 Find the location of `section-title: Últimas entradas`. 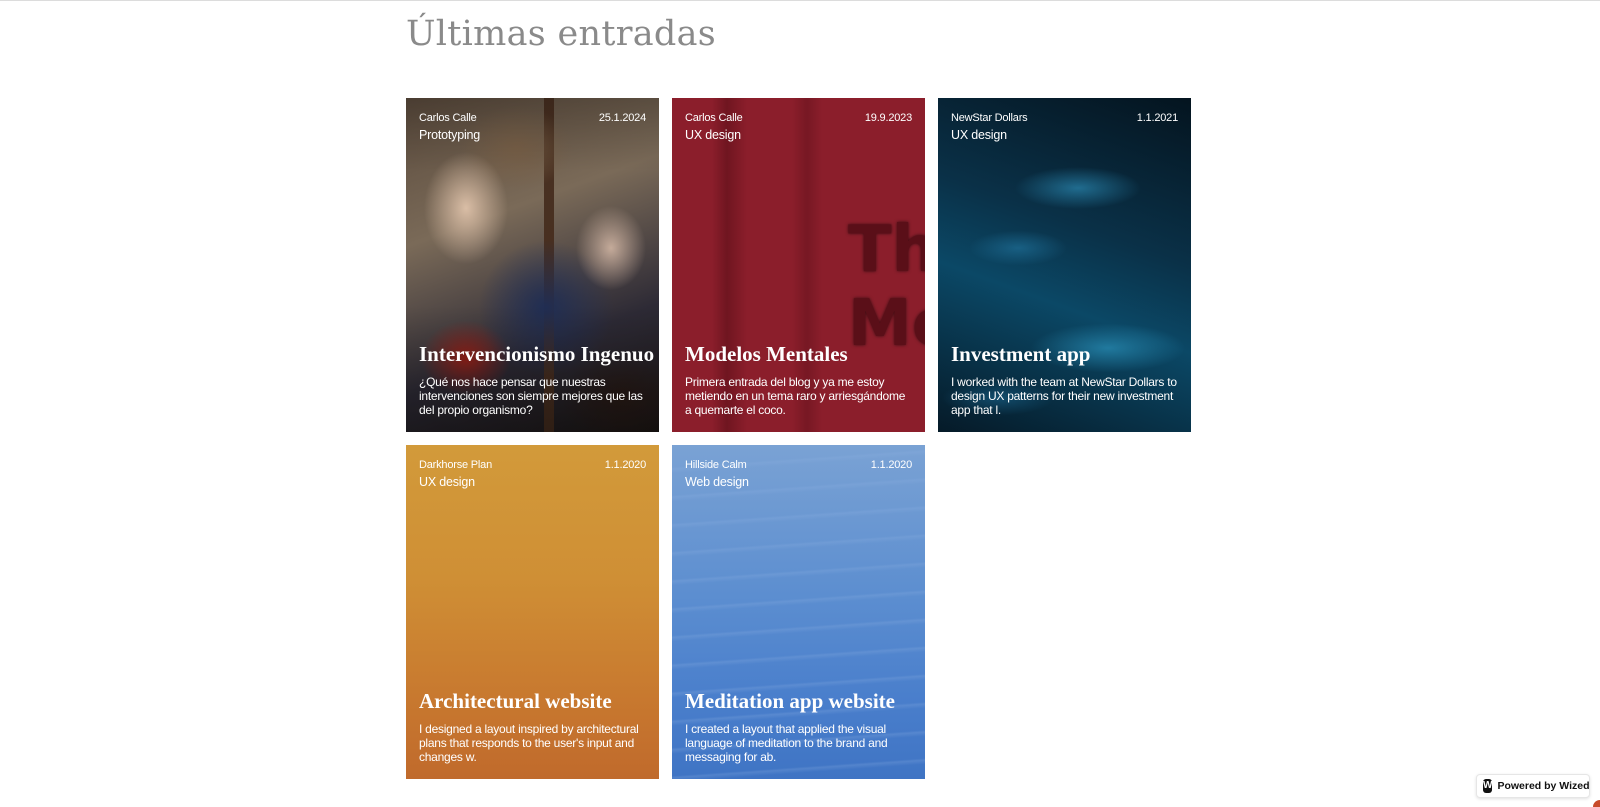

section-title: Últimas entradas is located at coordinates (561, 34).